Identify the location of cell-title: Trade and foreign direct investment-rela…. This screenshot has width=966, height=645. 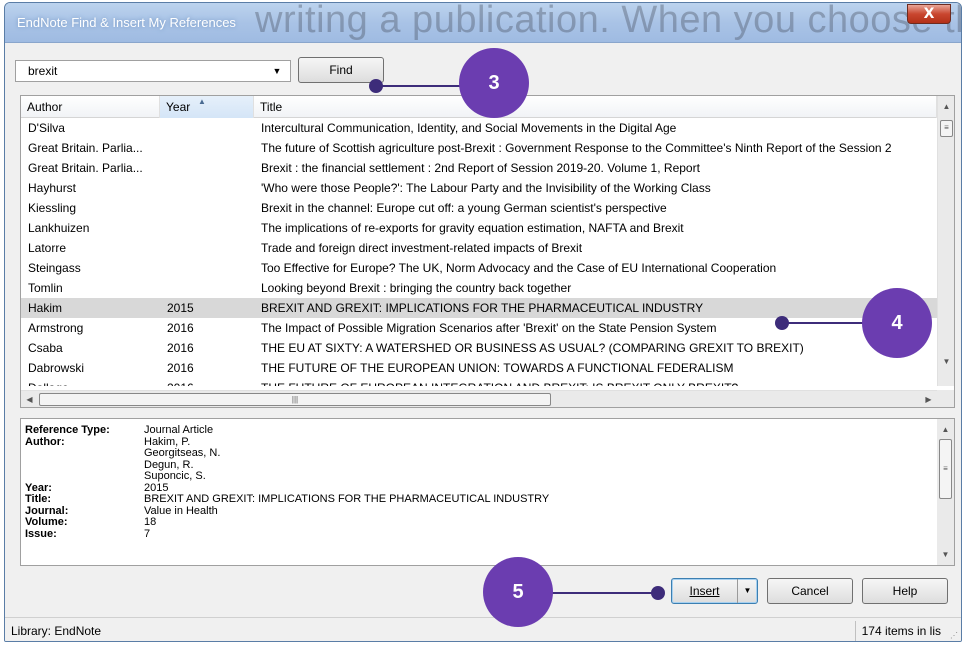
(422, 248).